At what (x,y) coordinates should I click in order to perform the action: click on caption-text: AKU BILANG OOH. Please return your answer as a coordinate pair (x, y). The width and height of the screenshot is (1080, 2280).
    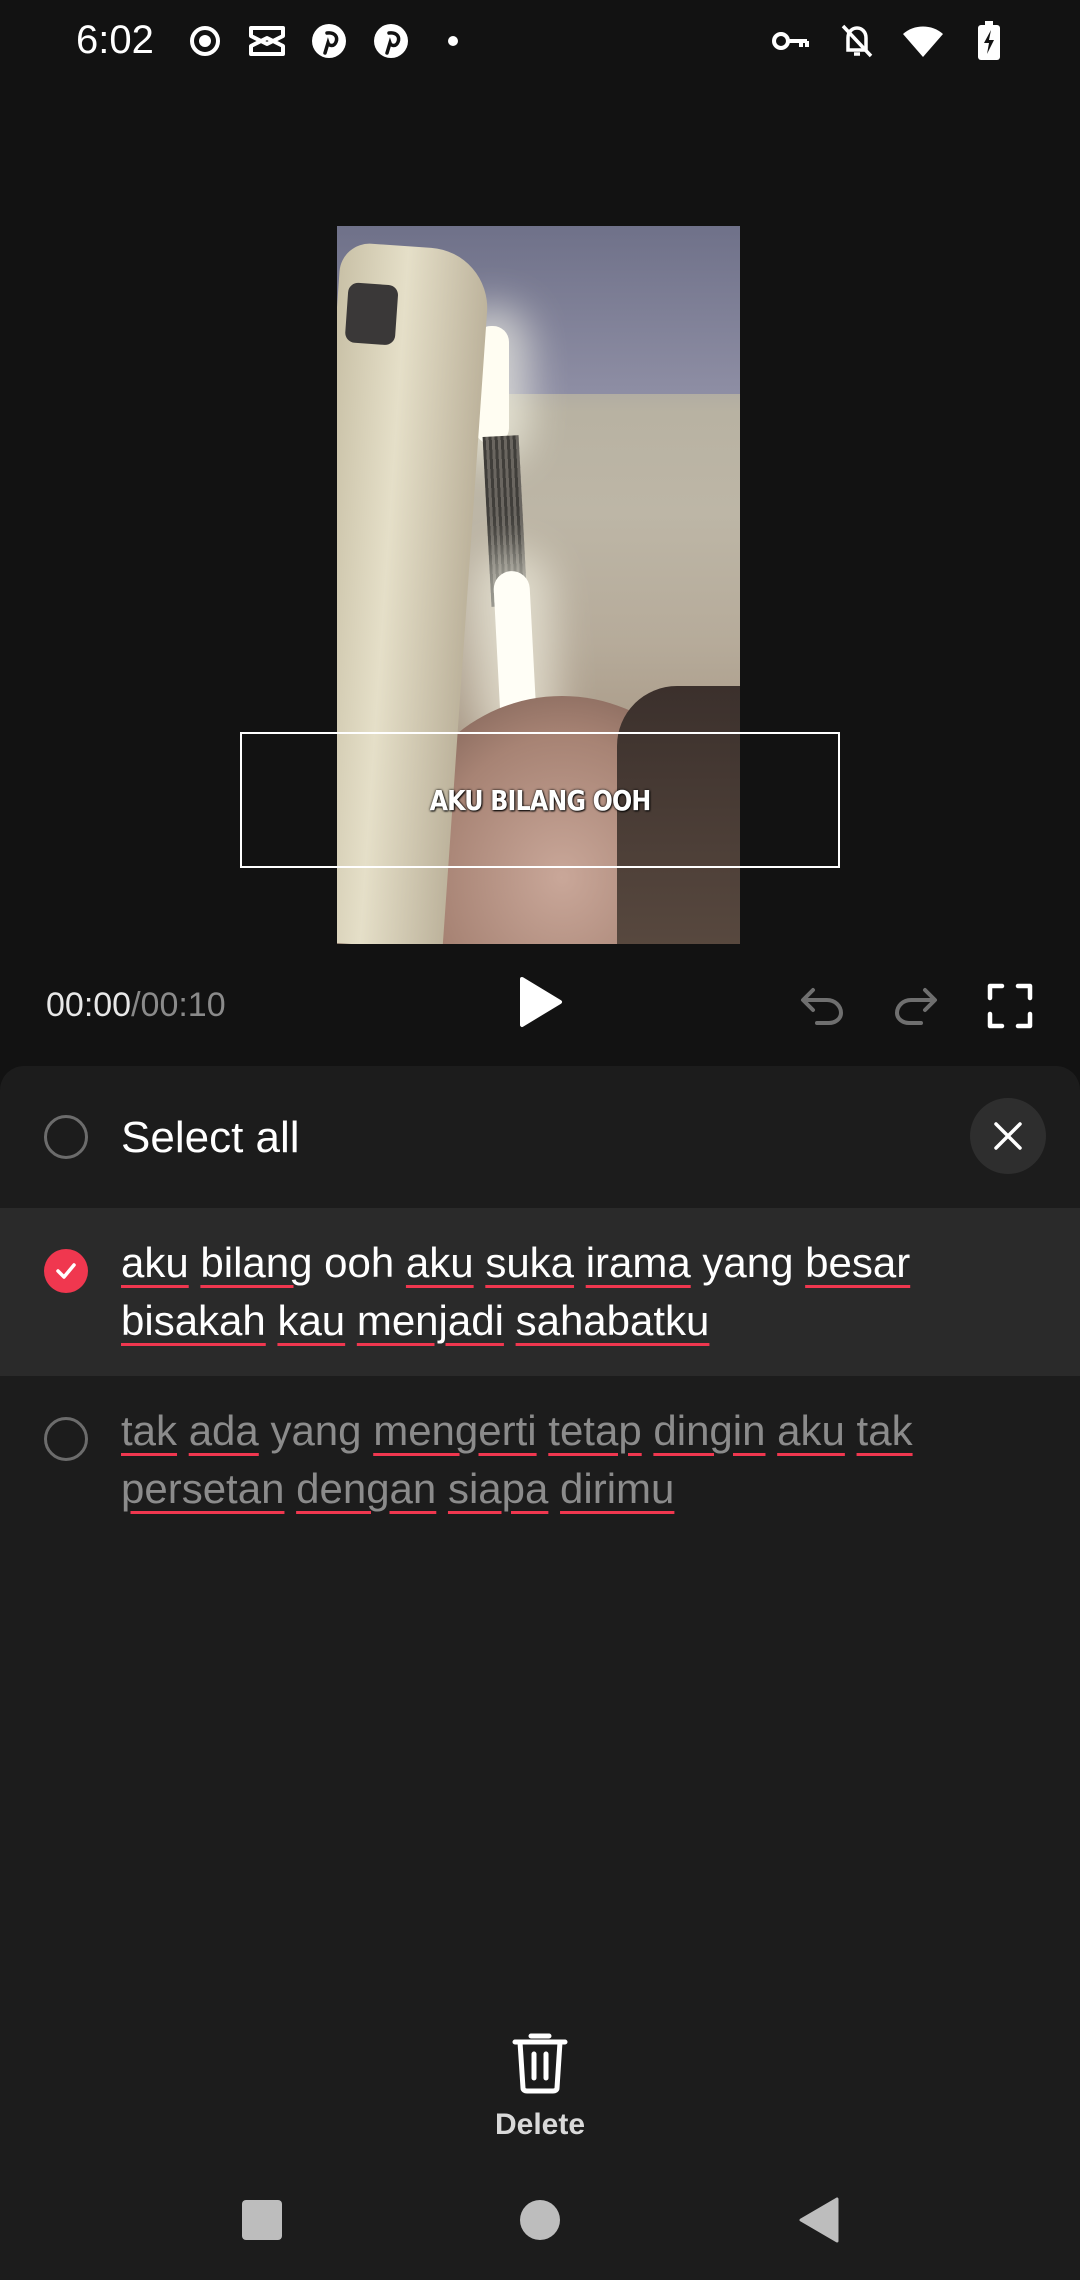
    Looking at the image, I should click on (540, 800).